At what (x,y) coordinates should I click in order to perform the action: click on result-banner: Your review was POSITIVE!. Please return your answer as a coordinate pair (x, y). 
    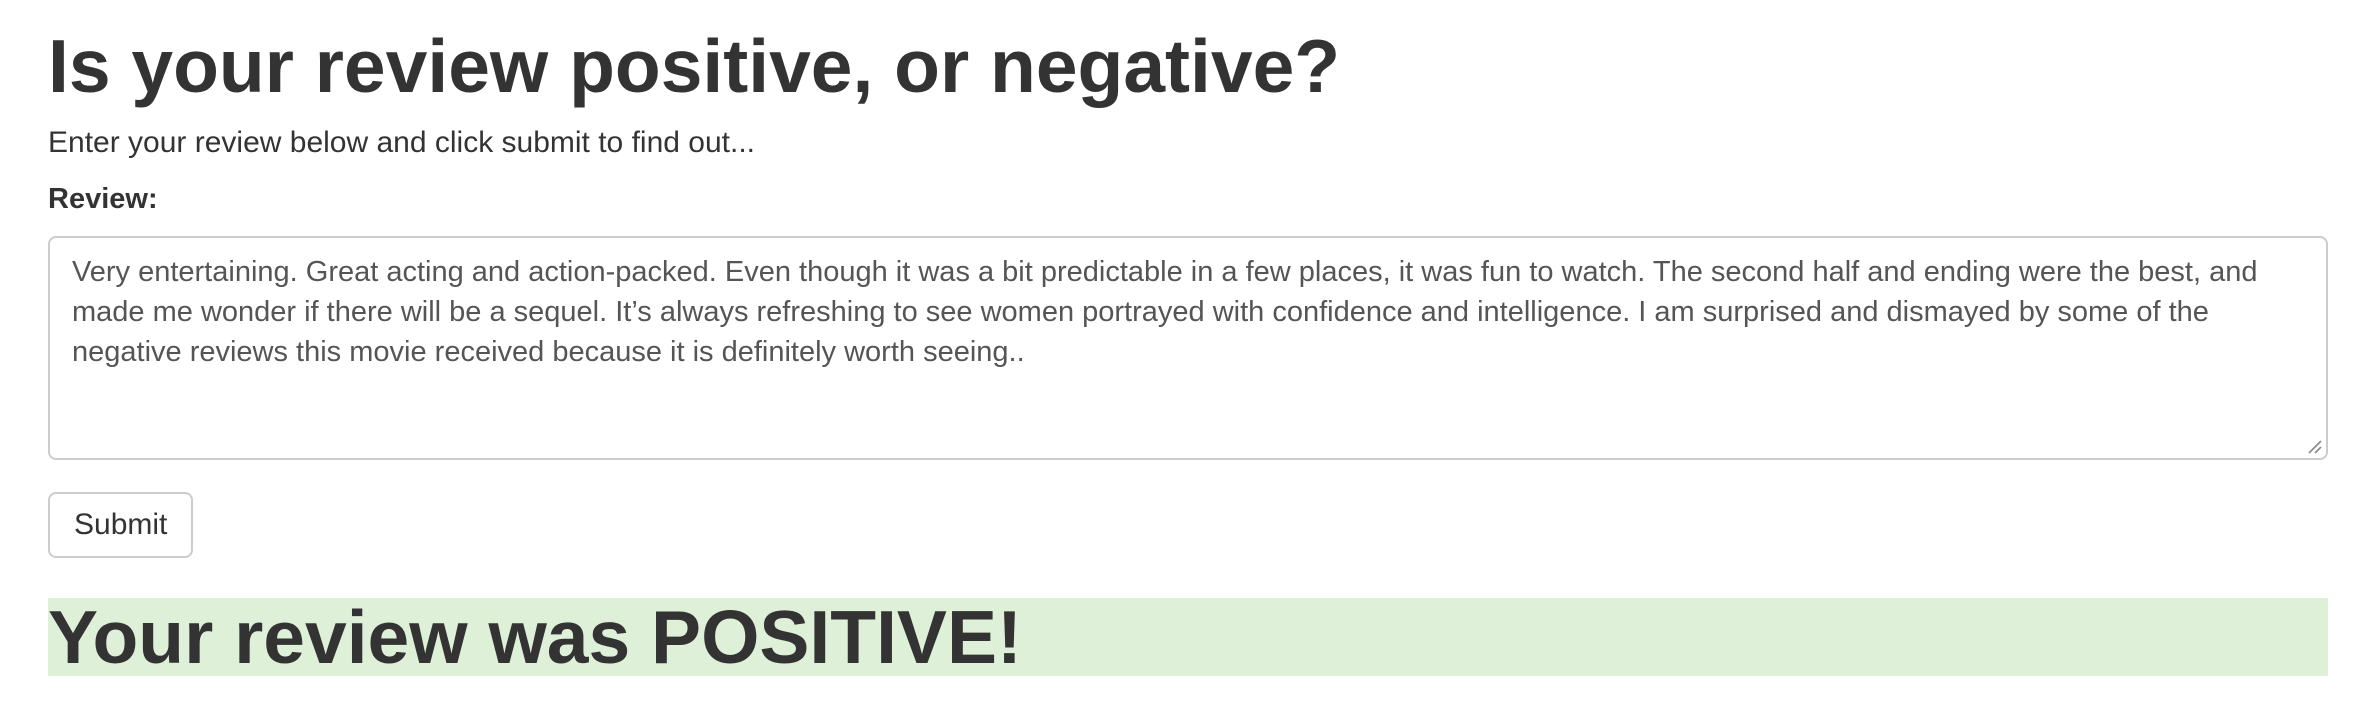
    Looking at the image, I should click on (1188, 637).